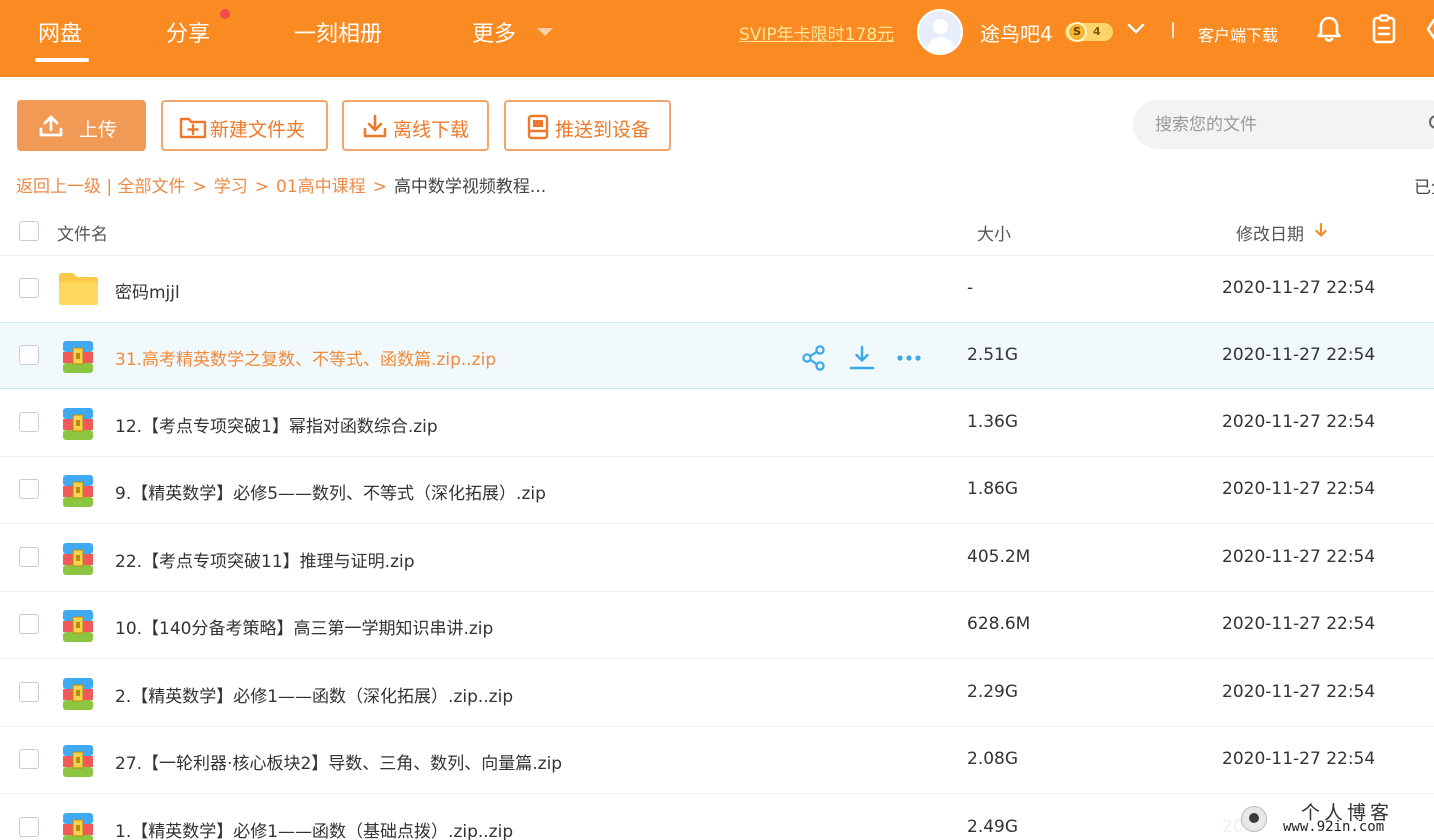 This screenshot has height=840, width=1434. Describe the element at coordinates (993, 759) in the screenshot. I see `file-size: 2.08G` at that location.